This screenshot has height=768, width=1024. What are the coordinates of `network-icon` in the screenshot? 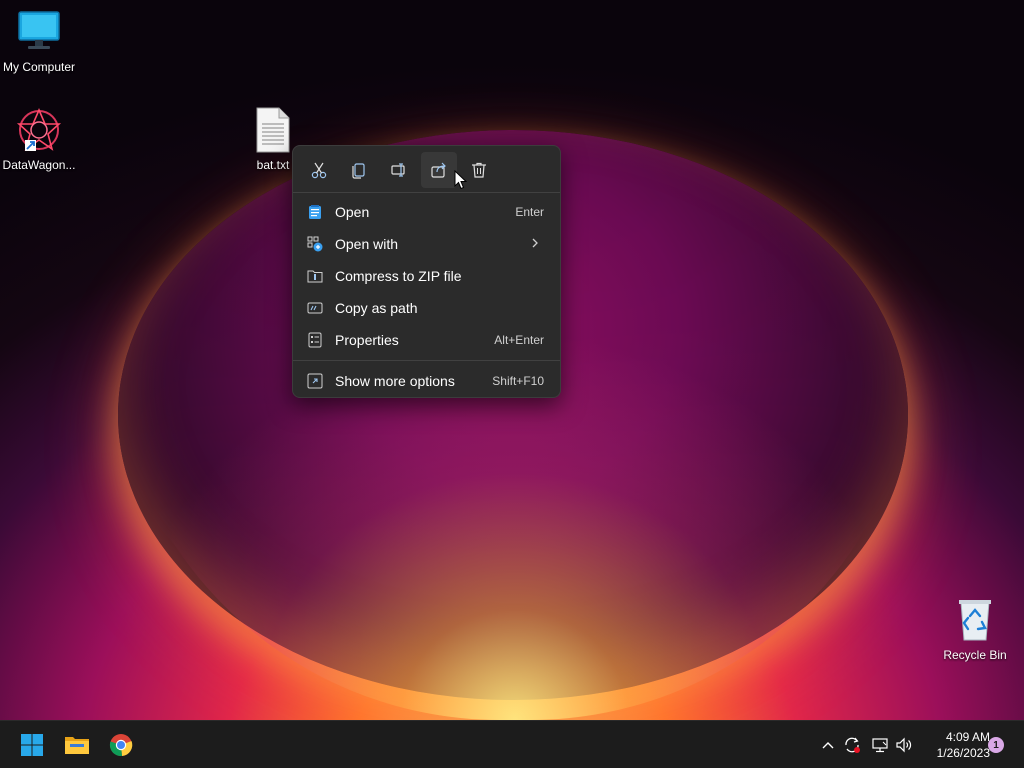 It's located at (880, 745).